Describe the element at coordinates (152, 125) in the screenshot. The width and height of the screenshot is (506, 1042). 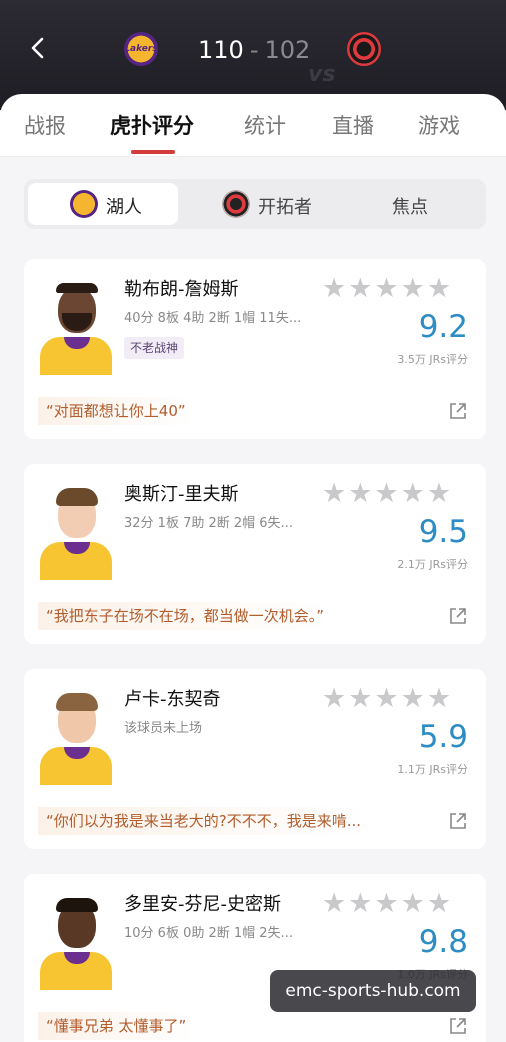
I see `tab-hupu-rating: 虎扑评分` at that location.